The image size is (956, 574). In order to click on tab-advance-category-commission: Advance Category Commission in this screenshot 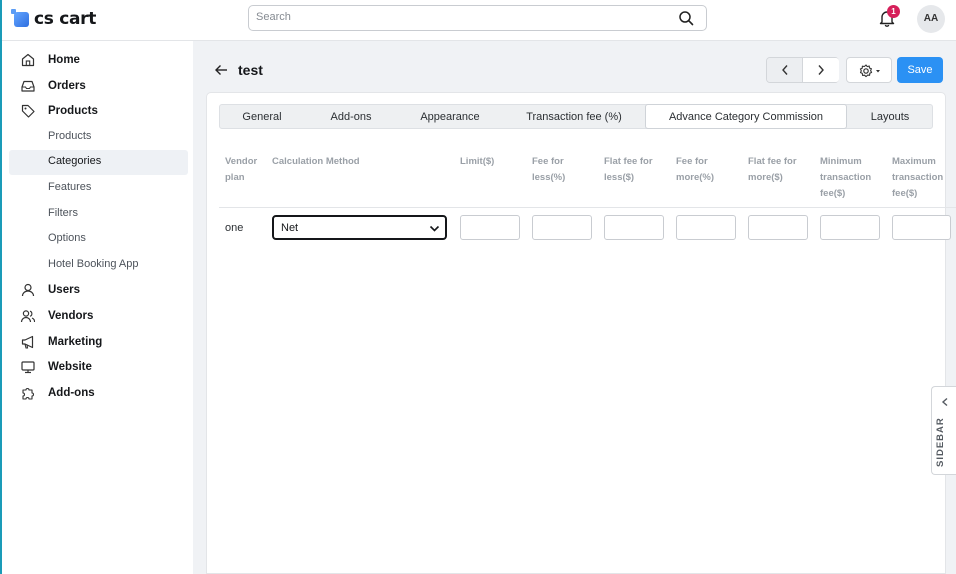, I will do `click(746, 116)`.